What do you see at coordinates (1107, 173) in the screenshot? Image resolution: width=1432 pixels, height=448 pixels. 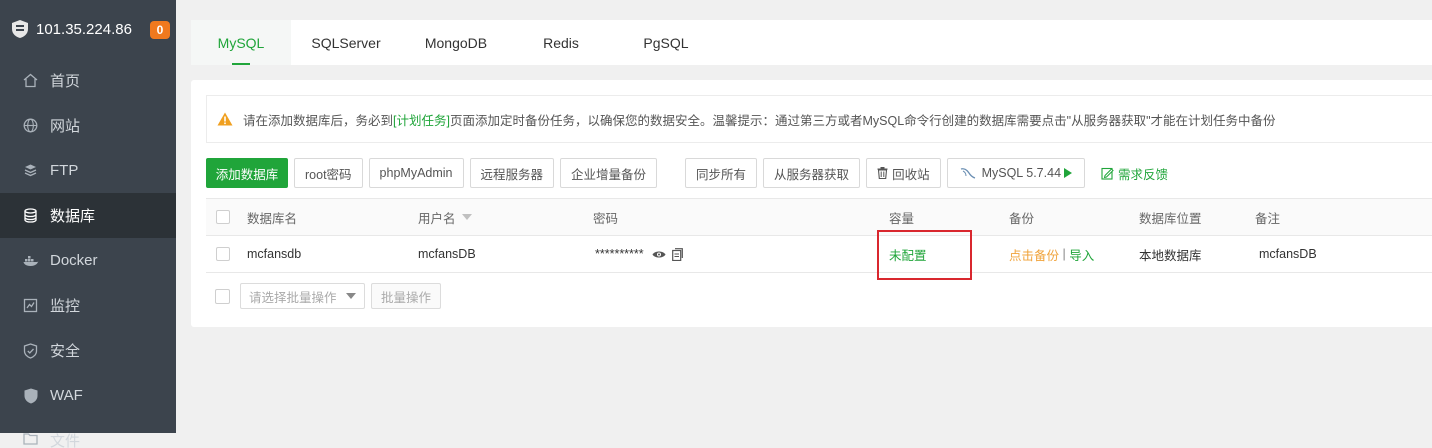 I see `edit-icon` at bounding box center [1107, 173].